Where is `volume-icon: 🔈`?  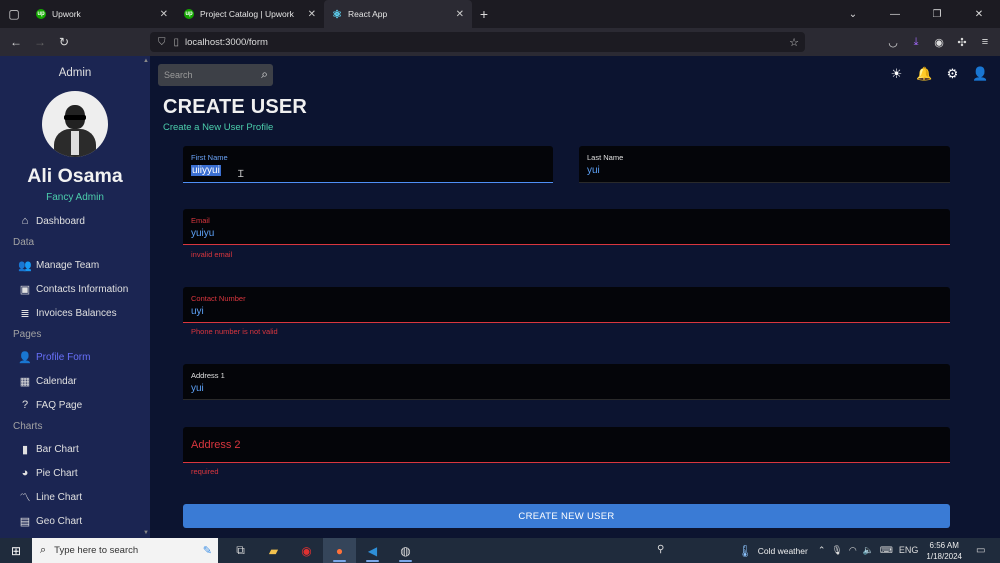
volume-icon: 🔈 is located at coordinates (868, 550).